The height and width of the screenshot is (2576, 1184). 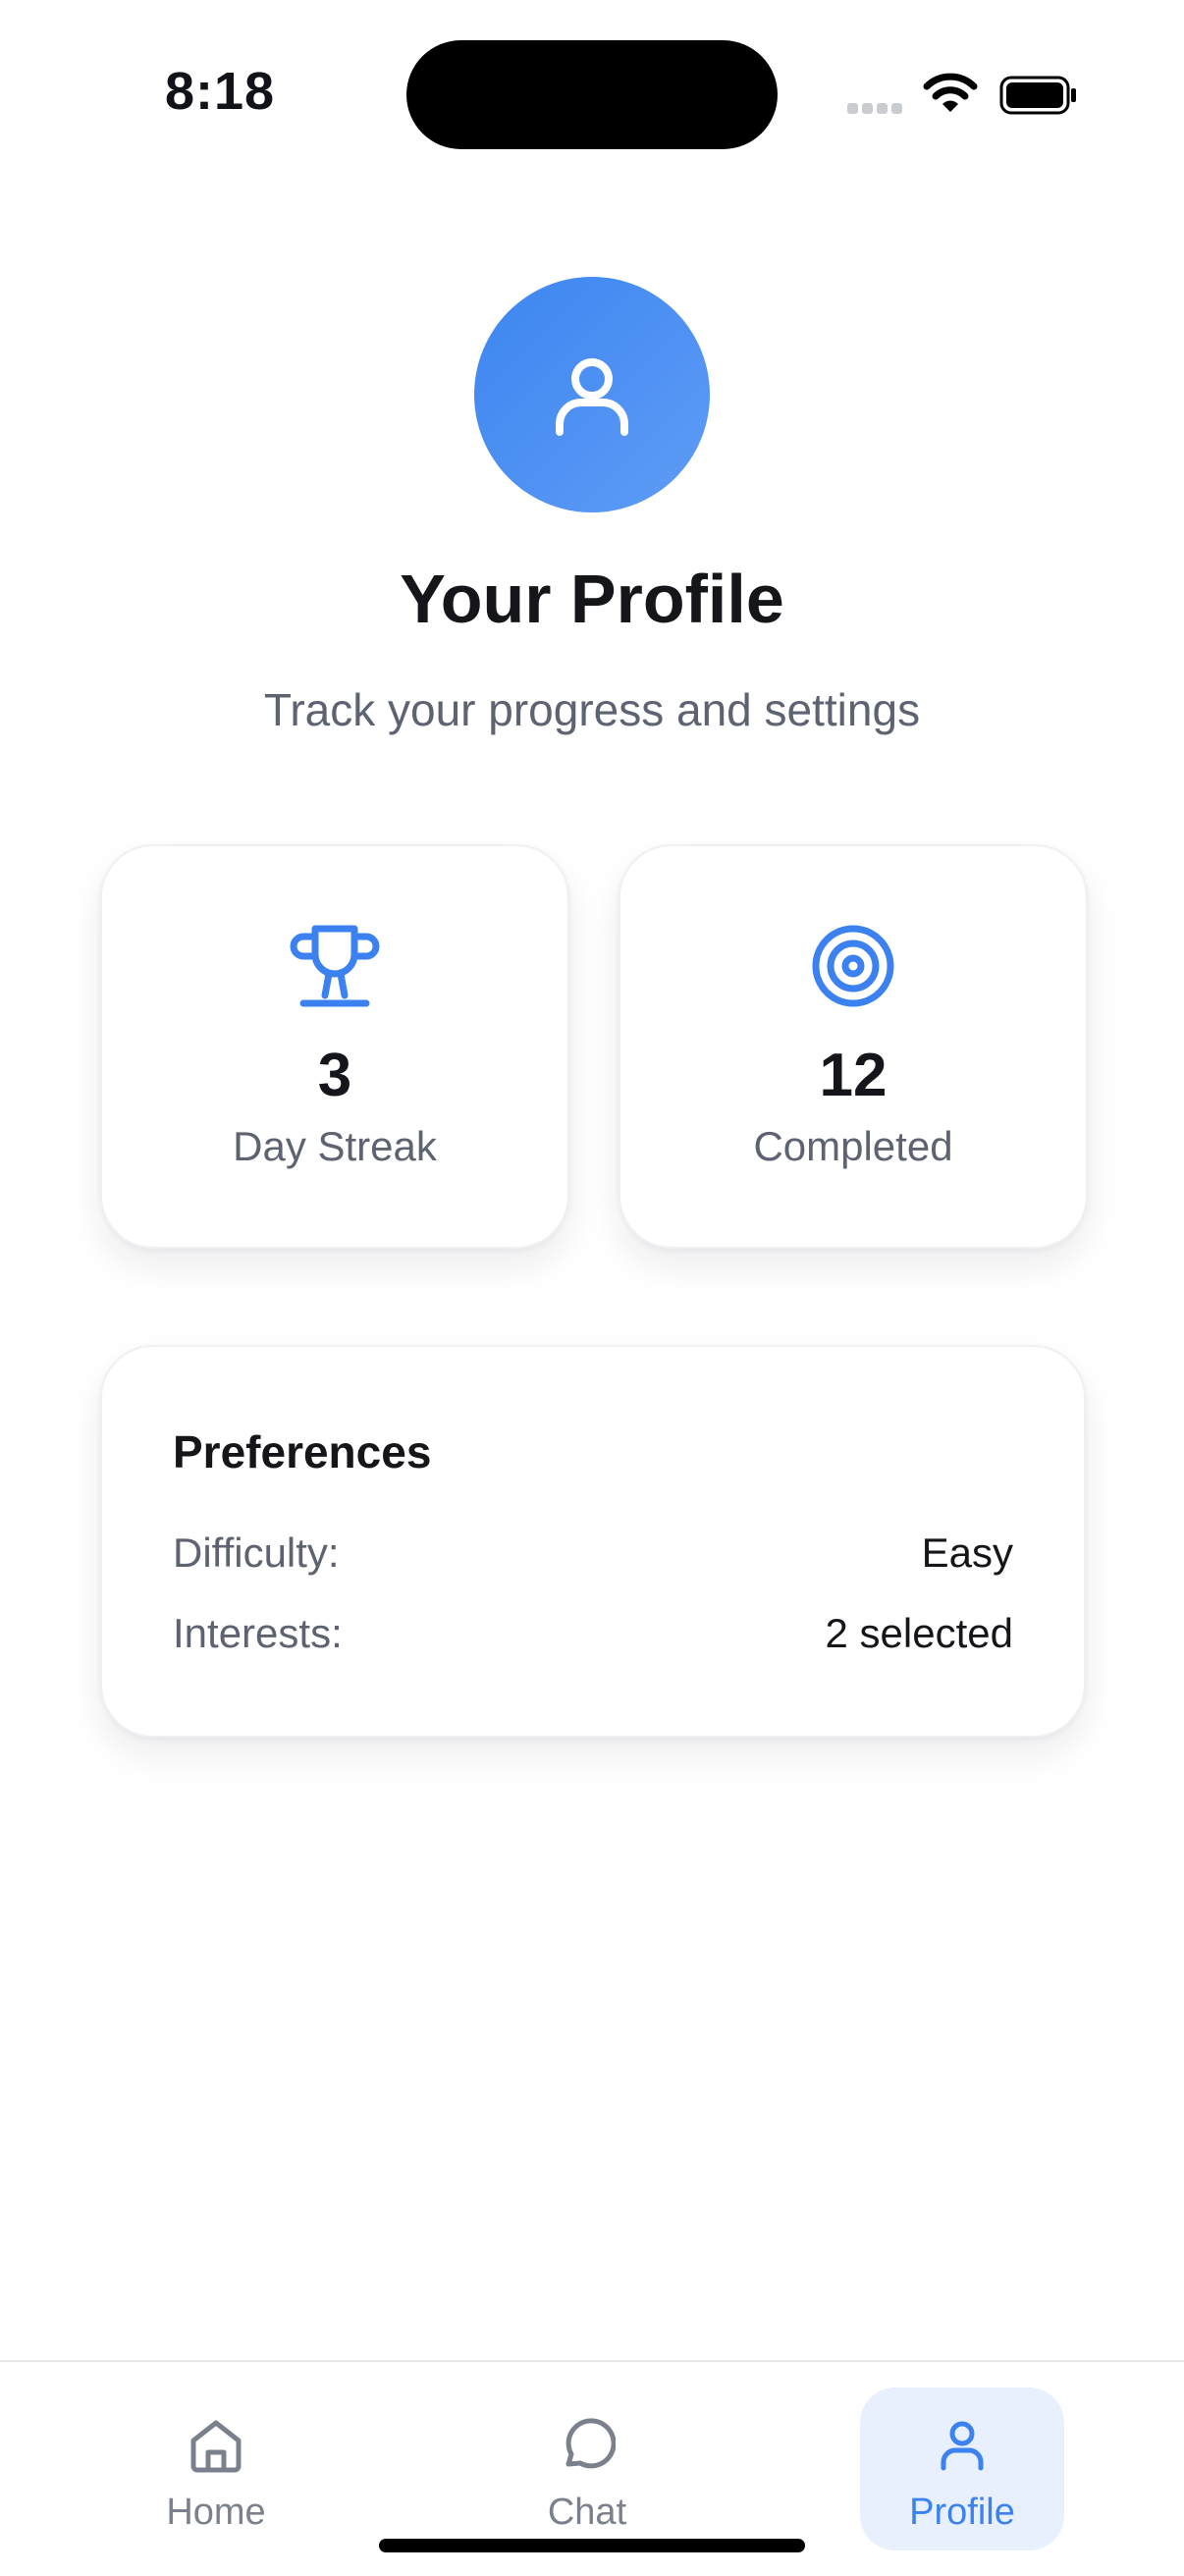 I want to click on dynamic-island, so click(x=592, y=94).